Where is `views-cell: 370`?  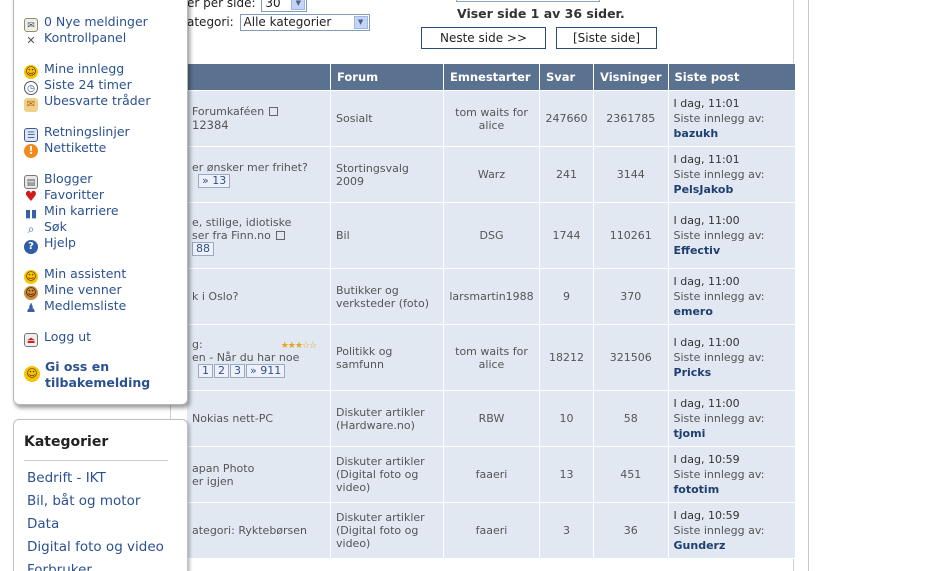
views-cell: 370 is located at coordinates (631, 296).